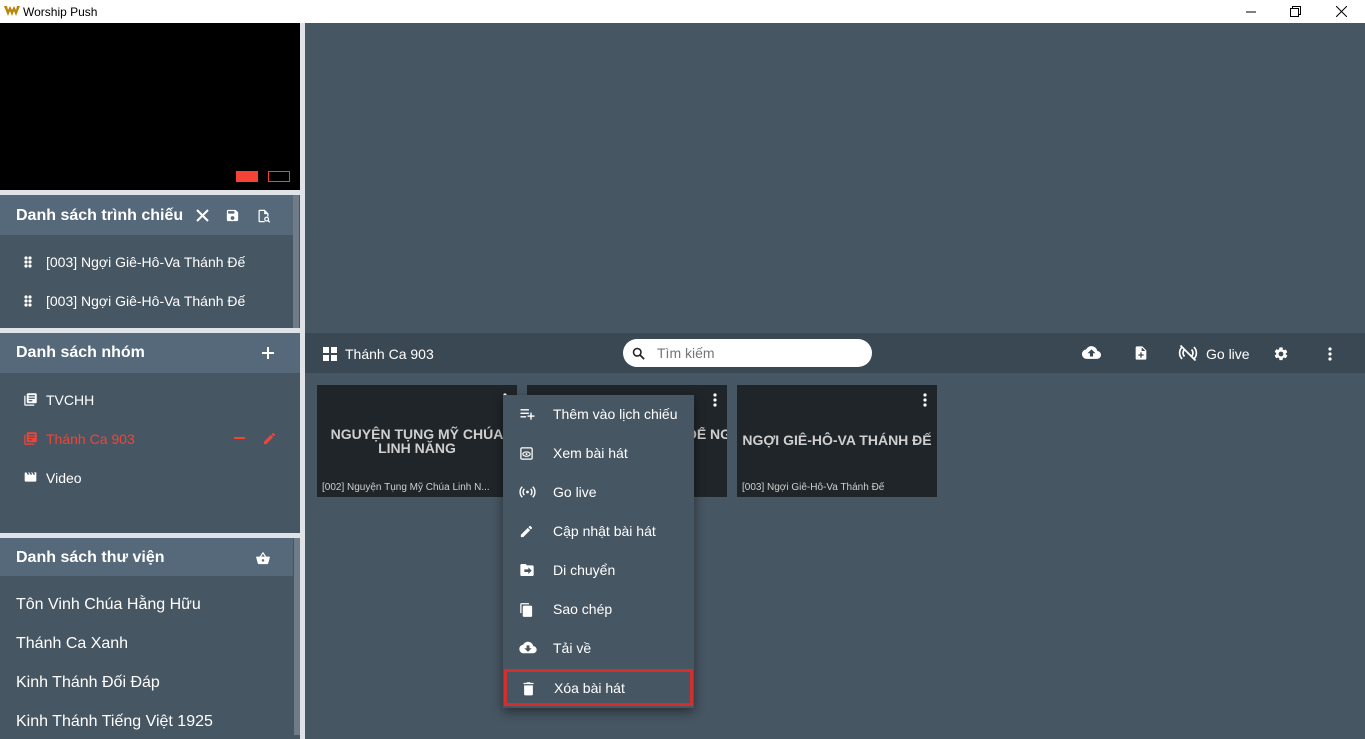  Describe the element at coordinates (72, 644) in the screenshot. I see `library-item: Thánh Ca Xanh` at that location.